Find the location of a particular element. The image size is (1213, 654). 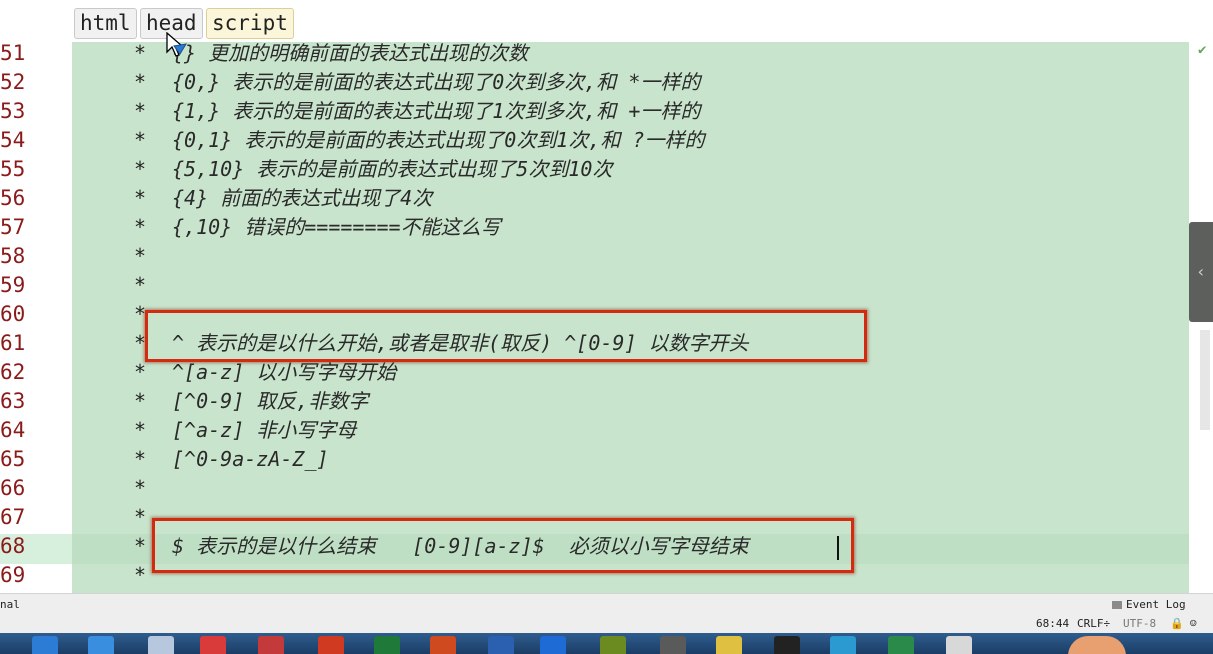

media-app-icon is located at coordinates (843, 645).